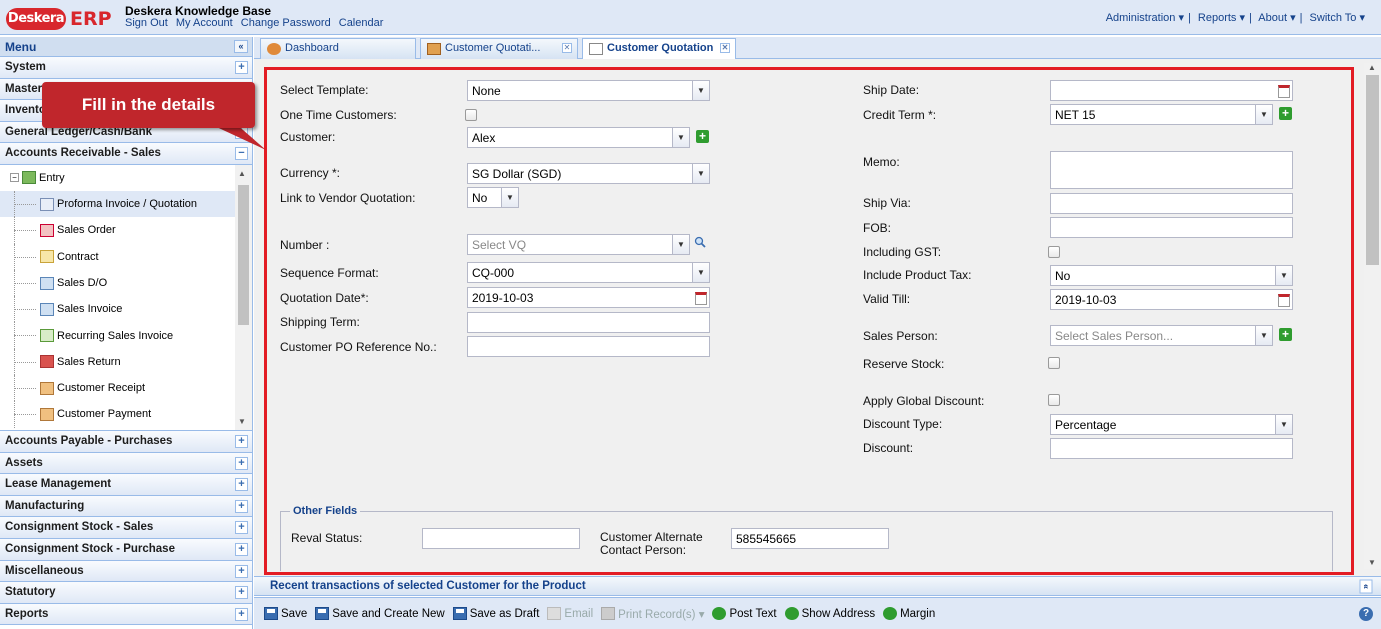 This screenshot has width=1381, height=629. I want to click on section-miscellaneous: Miscellaneous +, so click(126, 571).